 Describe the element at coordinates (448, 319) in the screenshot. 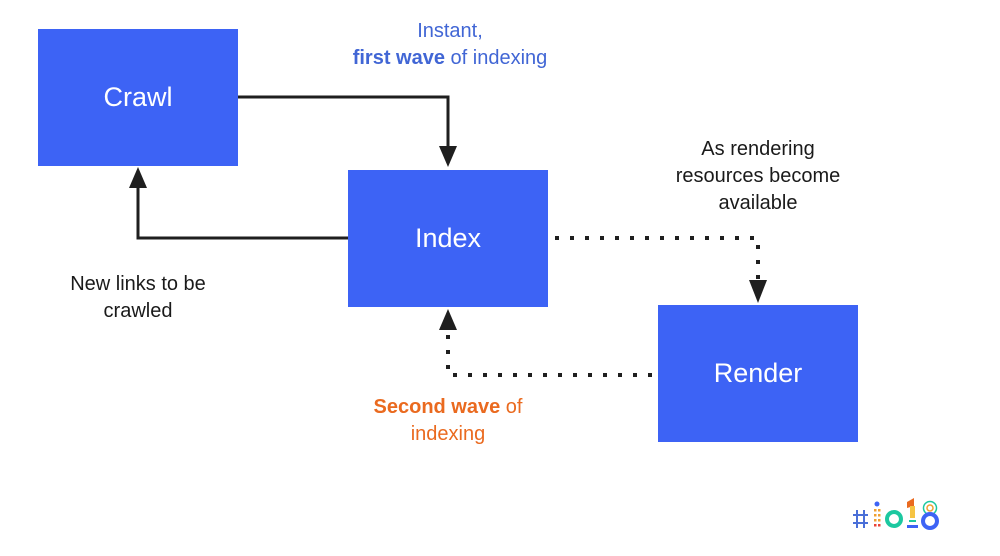

I see `arrowhead-render-to-index` at that location.